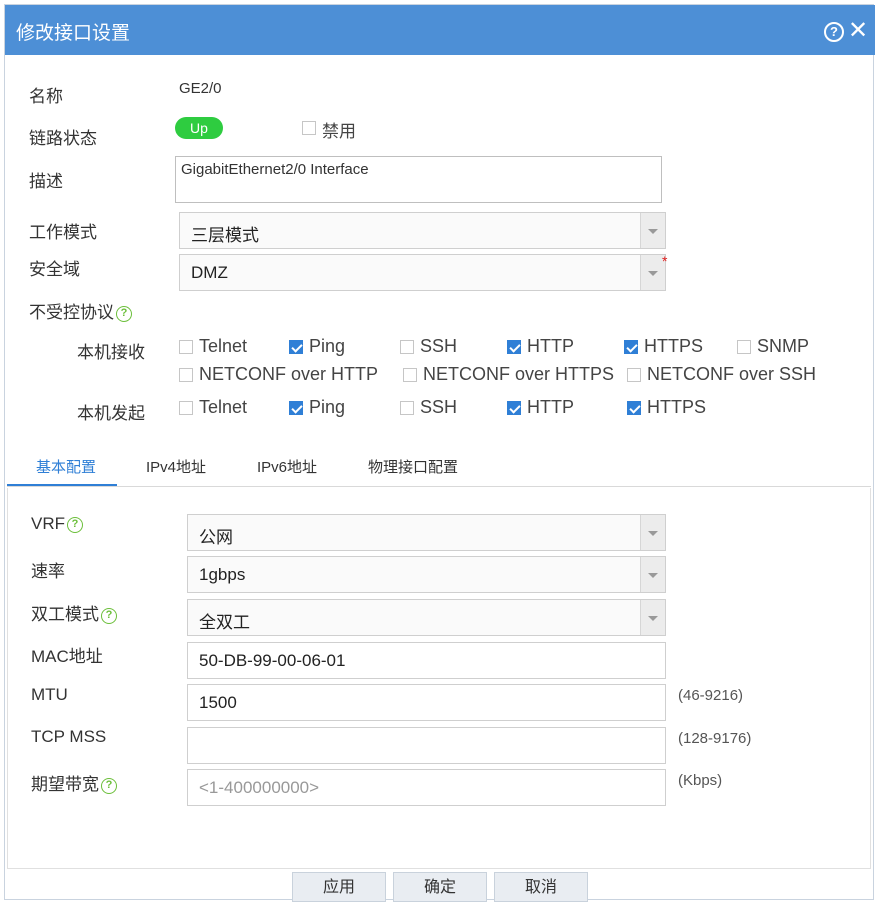 The height and width of the screenshot is (903, 883). What do you see at coordinates (439, 346) in the screenshot?
I see `recv-ssh-label: SSH` at bounding box center [439, 346].